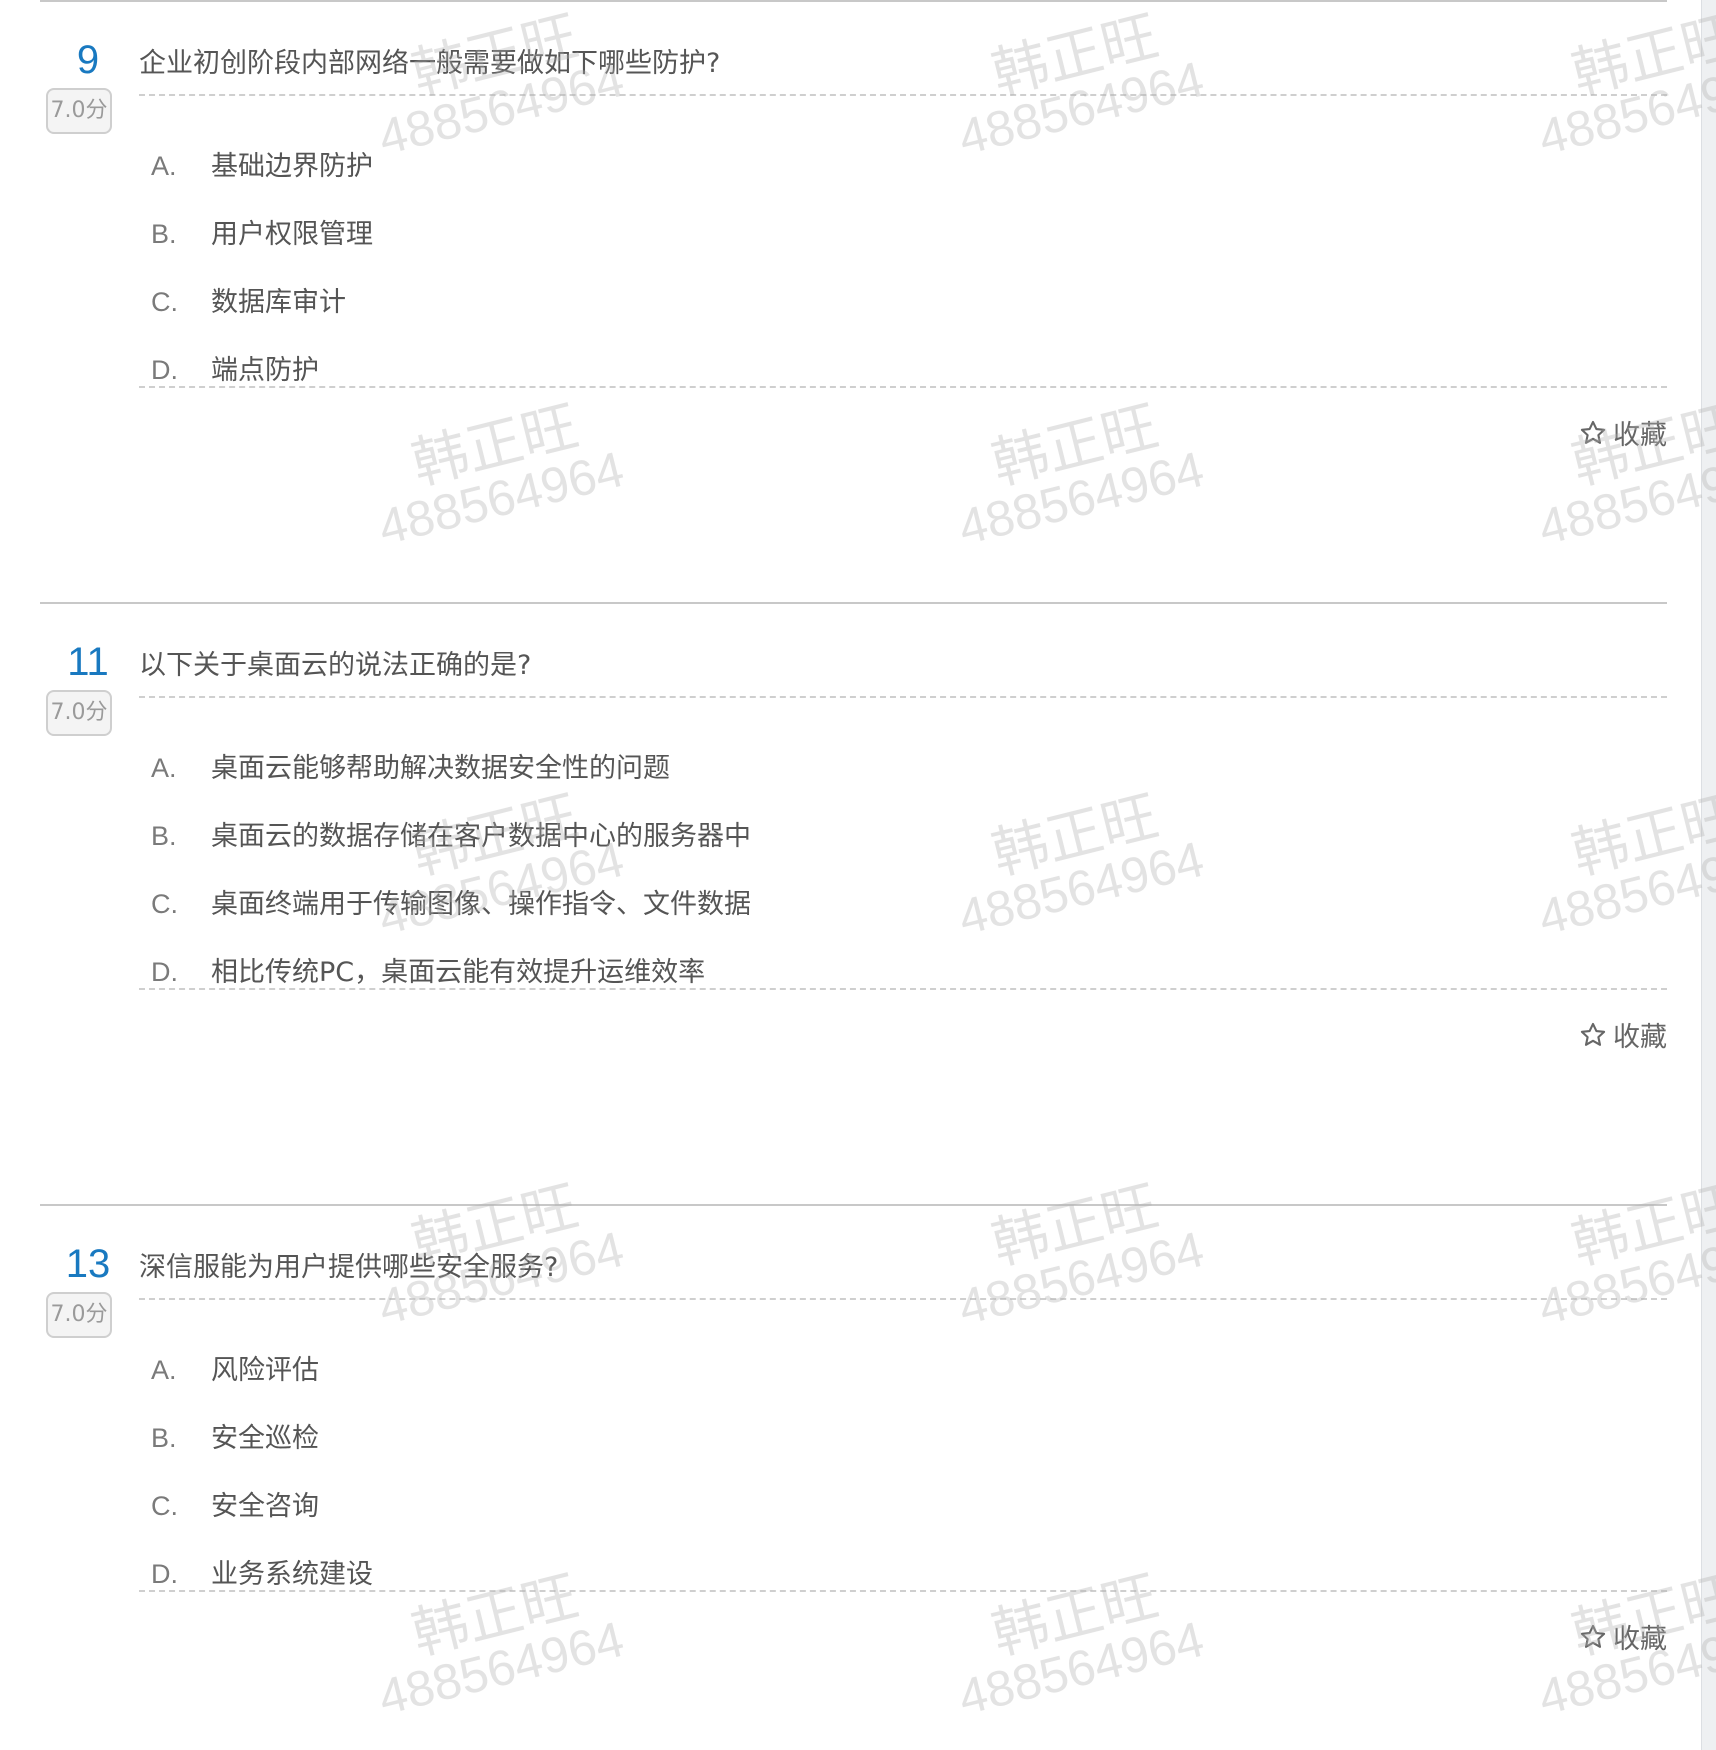 The height and width of the screenshot is (1750, 1716). I want to click on option-d: D. 相比传统PC，桌面云能有效提升运维效率, so click(451, 987).